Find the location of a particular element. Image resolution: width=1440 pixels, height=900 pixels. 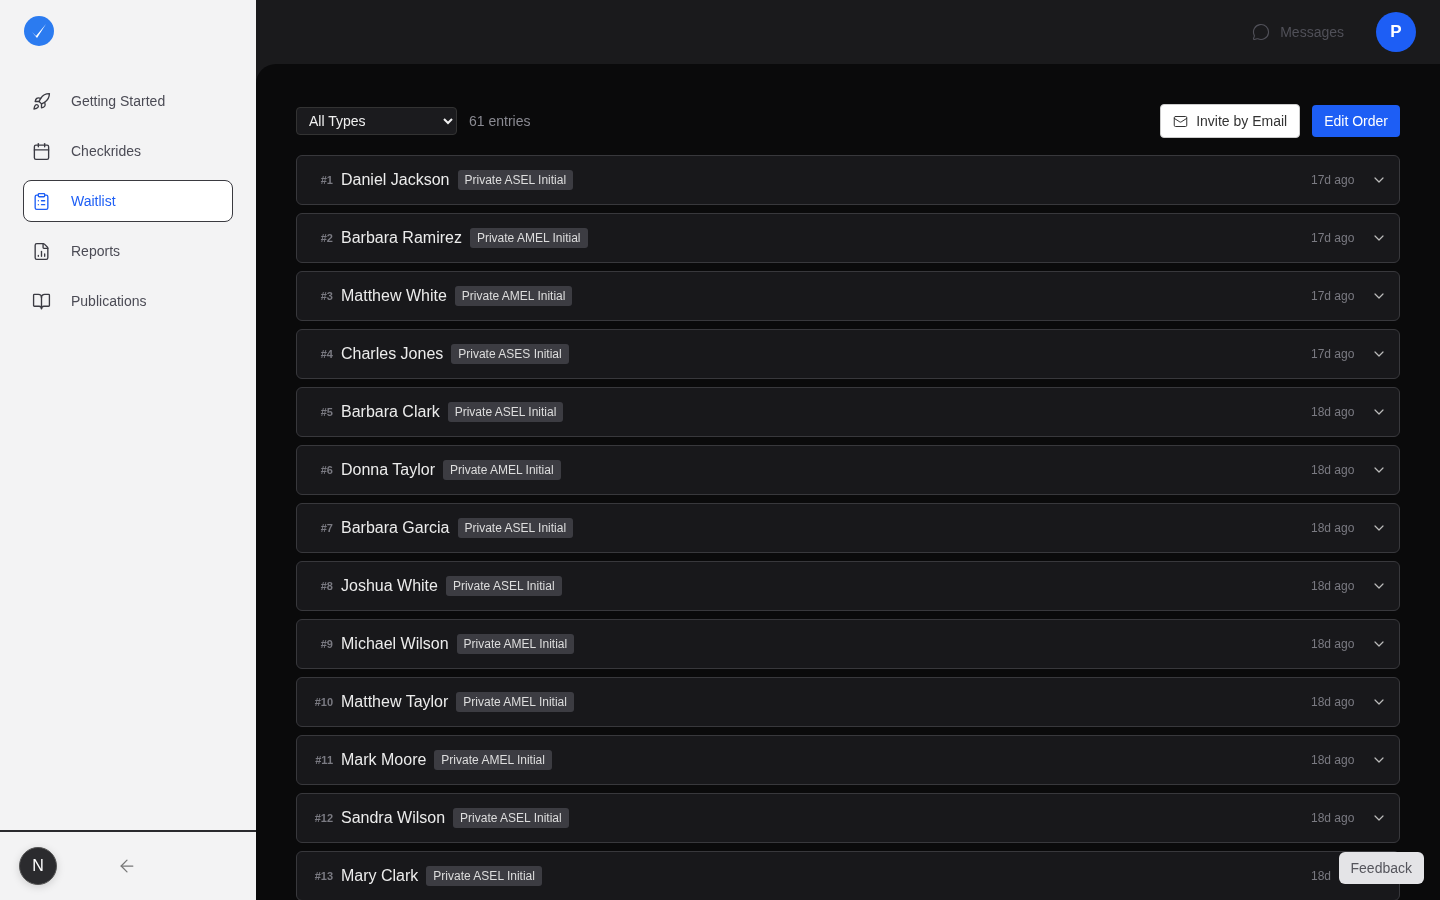

entry-count: 61 entries is located at coordinates (500, 121).